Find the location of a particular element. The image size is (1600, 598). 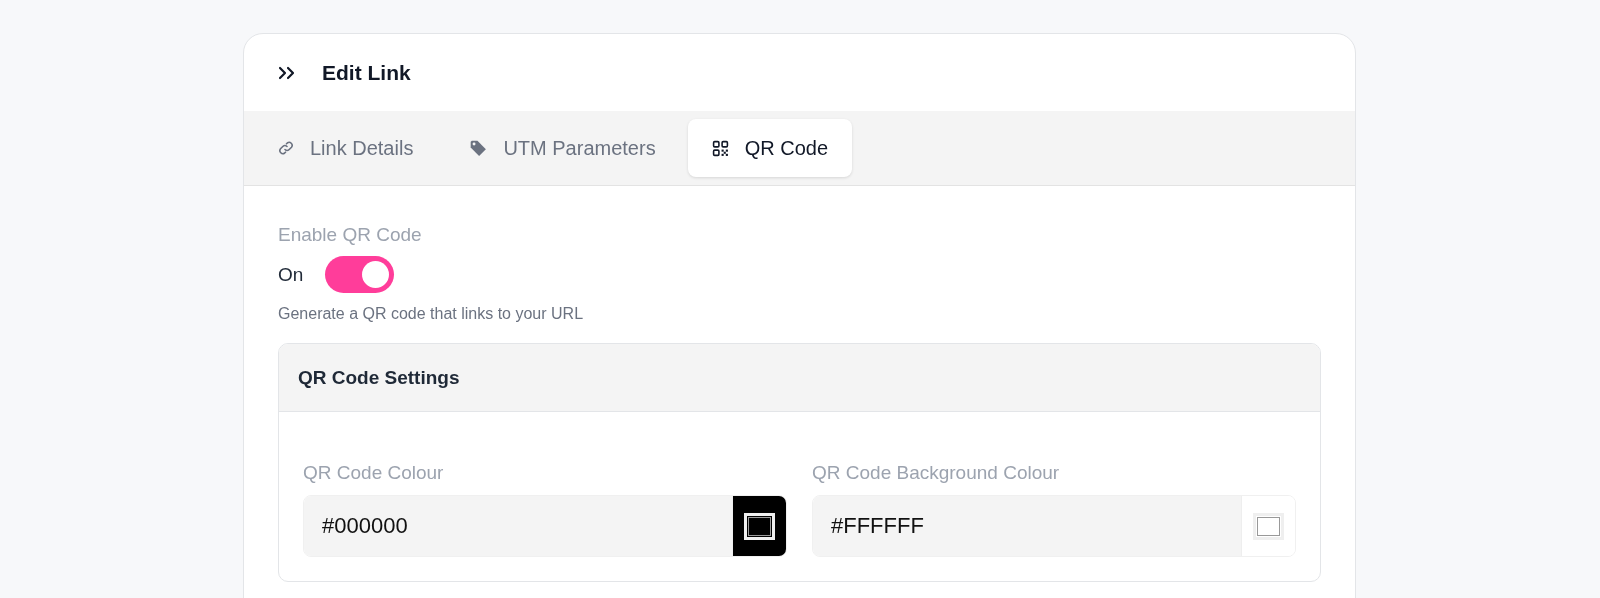

tab: QR Code is located at coordinates (769, 148).